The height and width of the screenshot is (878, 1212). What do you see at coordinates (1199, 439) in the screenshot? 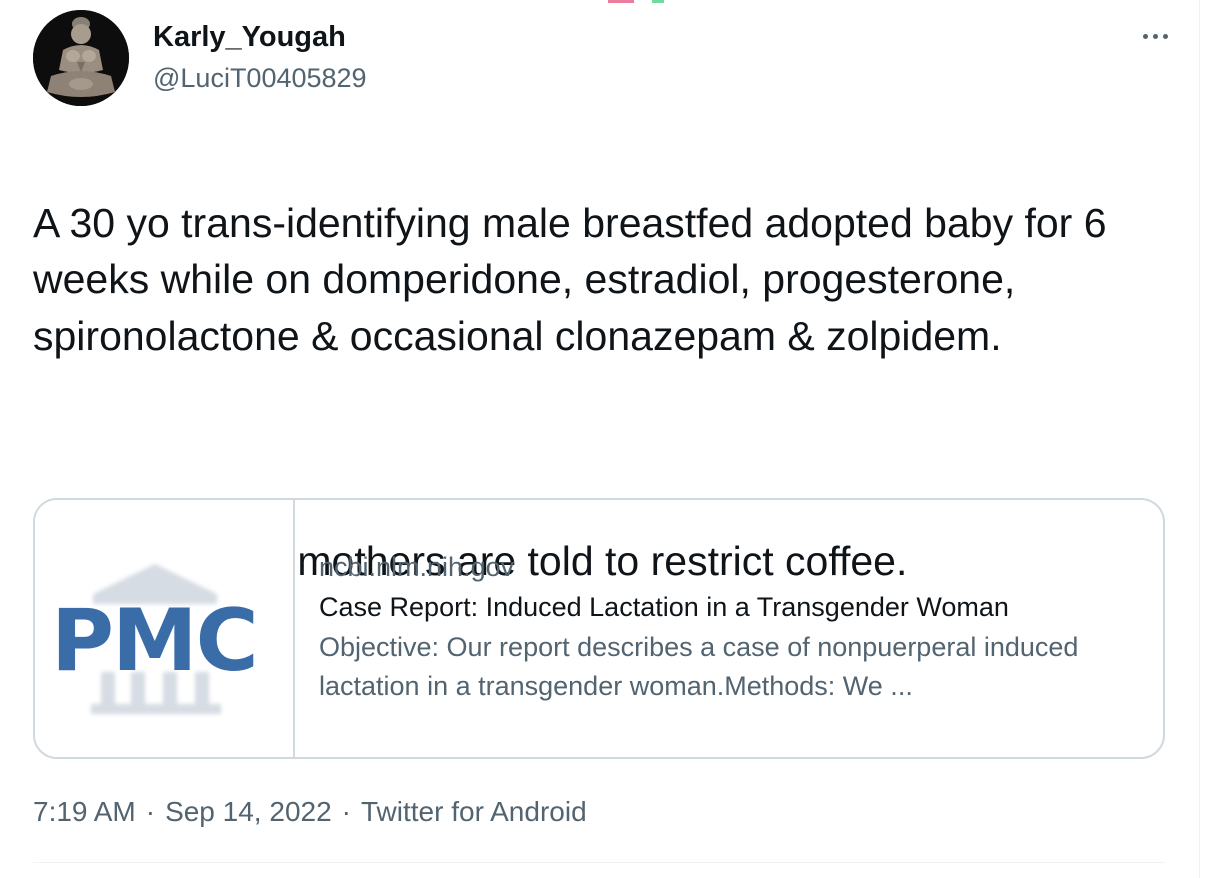
I see `column-border` at bounding box center [1199, 439].